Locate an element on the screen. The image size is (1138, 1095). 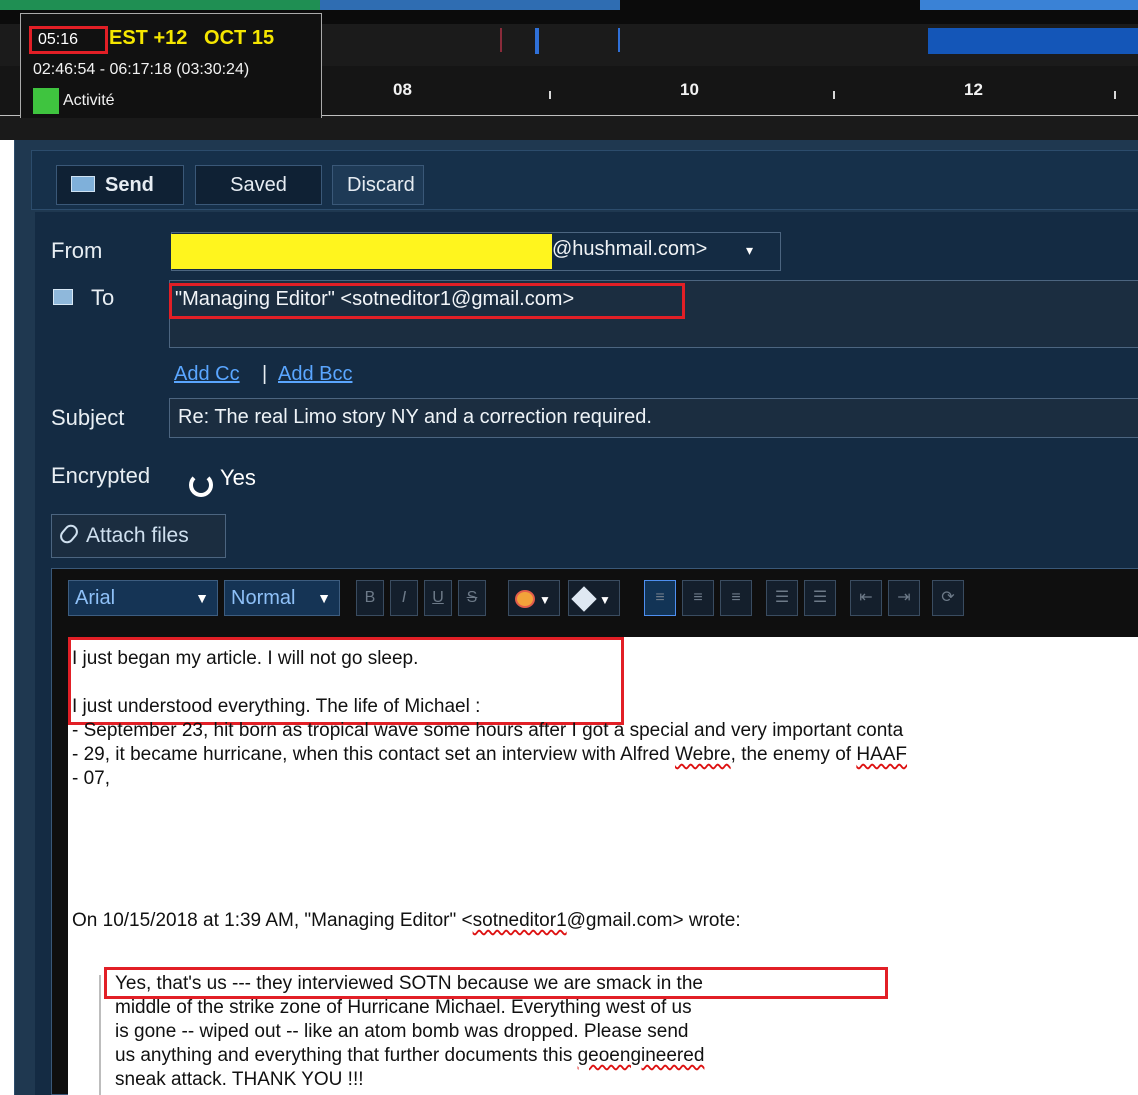
hour-label: 08 is located at coordinates (402, 89).